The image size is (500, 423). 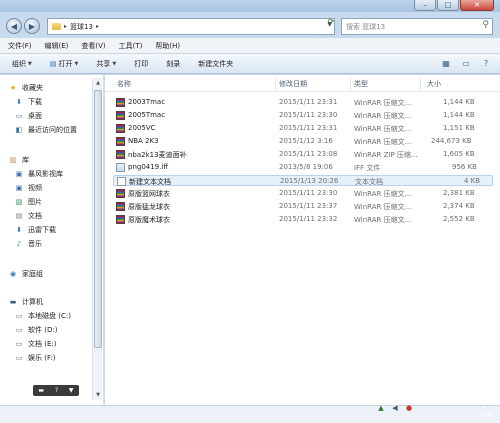 What do you see at coordinates (446, 63) in the screenshot?
I see `view-options-icon: ▦` at bounding box center [446, 63].